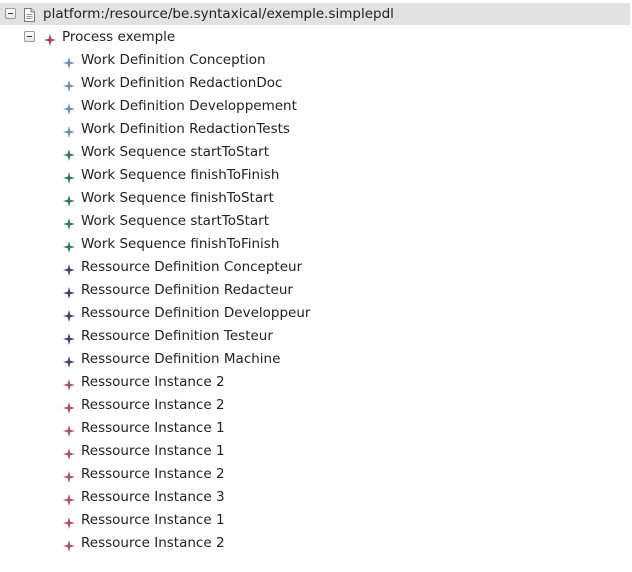 The height and width of the screenshot is (572, 632). Describe the element at coordinates (153, 497) in the screenshot. I see `tree-item-label: Ressource Instance 3` at that location.